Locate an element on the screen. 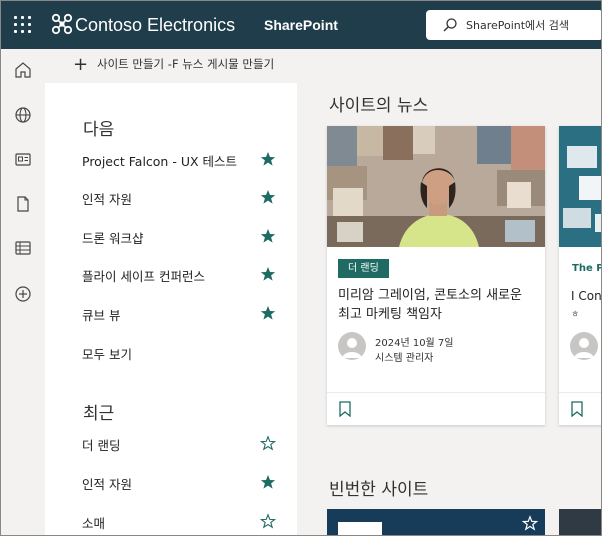  app-launcher-icon is located at coordinates (23, 25).